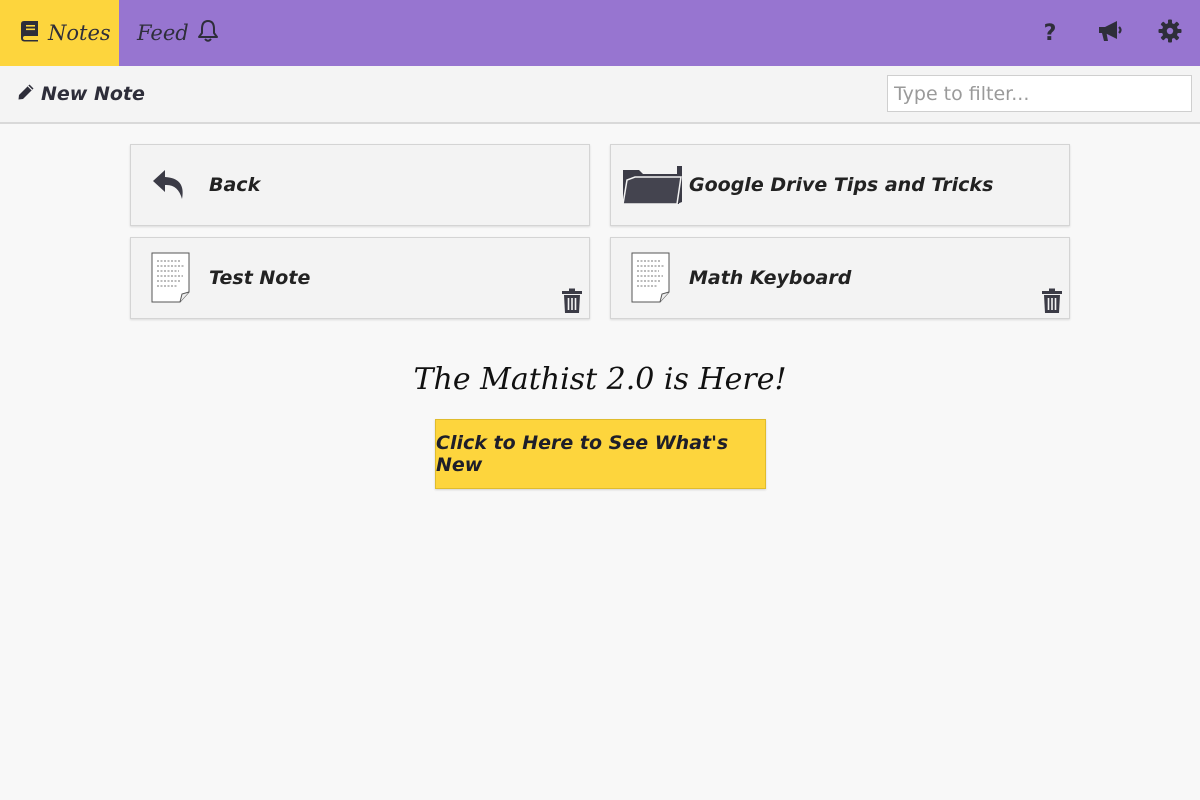 This screenshot has height=800, width=1200. Describe the element at coordinates (600, 454) in the screenshot. I see `whats-new-button: Click to Here to See What's New` at that location.